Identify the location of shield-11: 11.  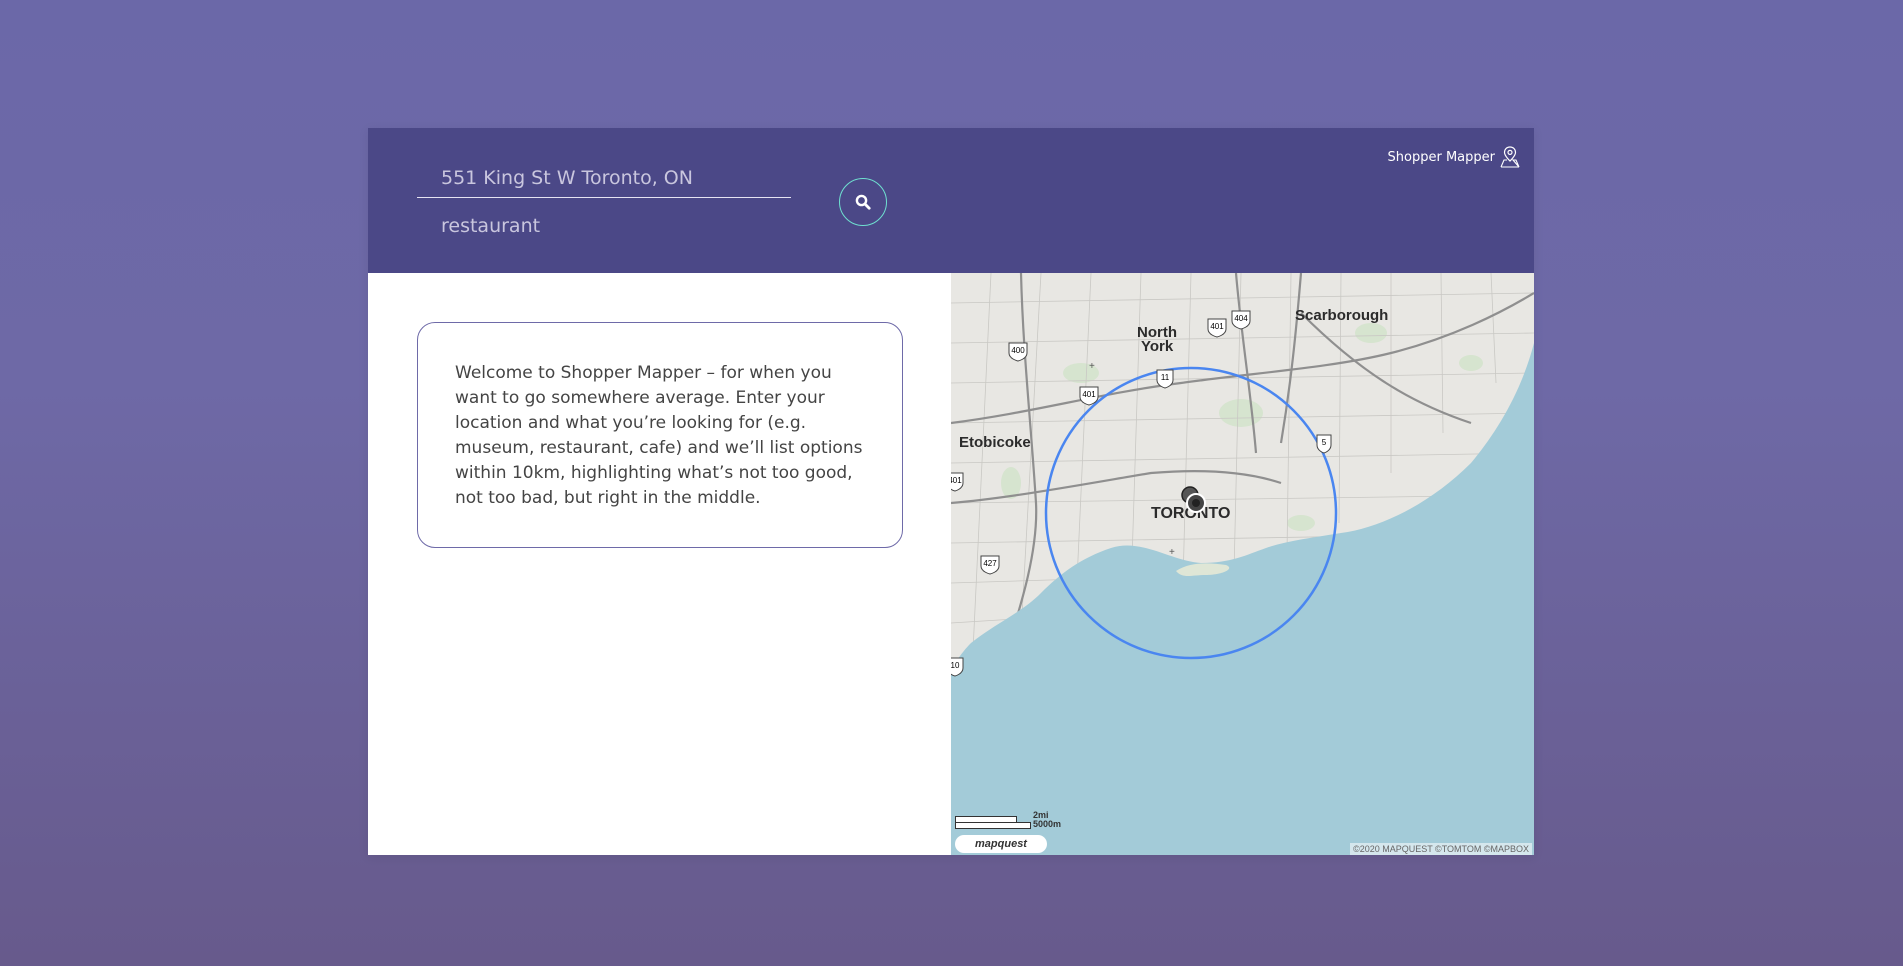
(1165, 379).